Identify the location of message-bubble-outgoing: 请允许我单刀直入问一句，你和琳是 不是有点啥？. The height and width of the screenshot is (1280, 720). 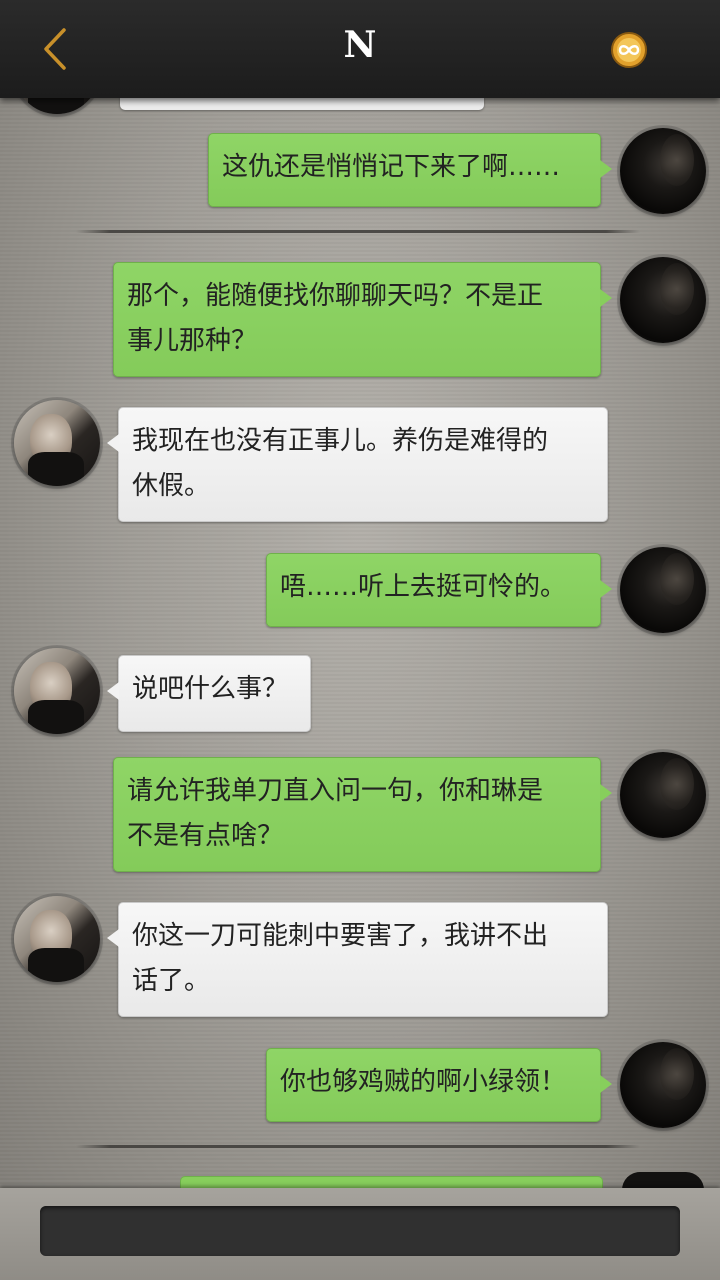
(362, 814).